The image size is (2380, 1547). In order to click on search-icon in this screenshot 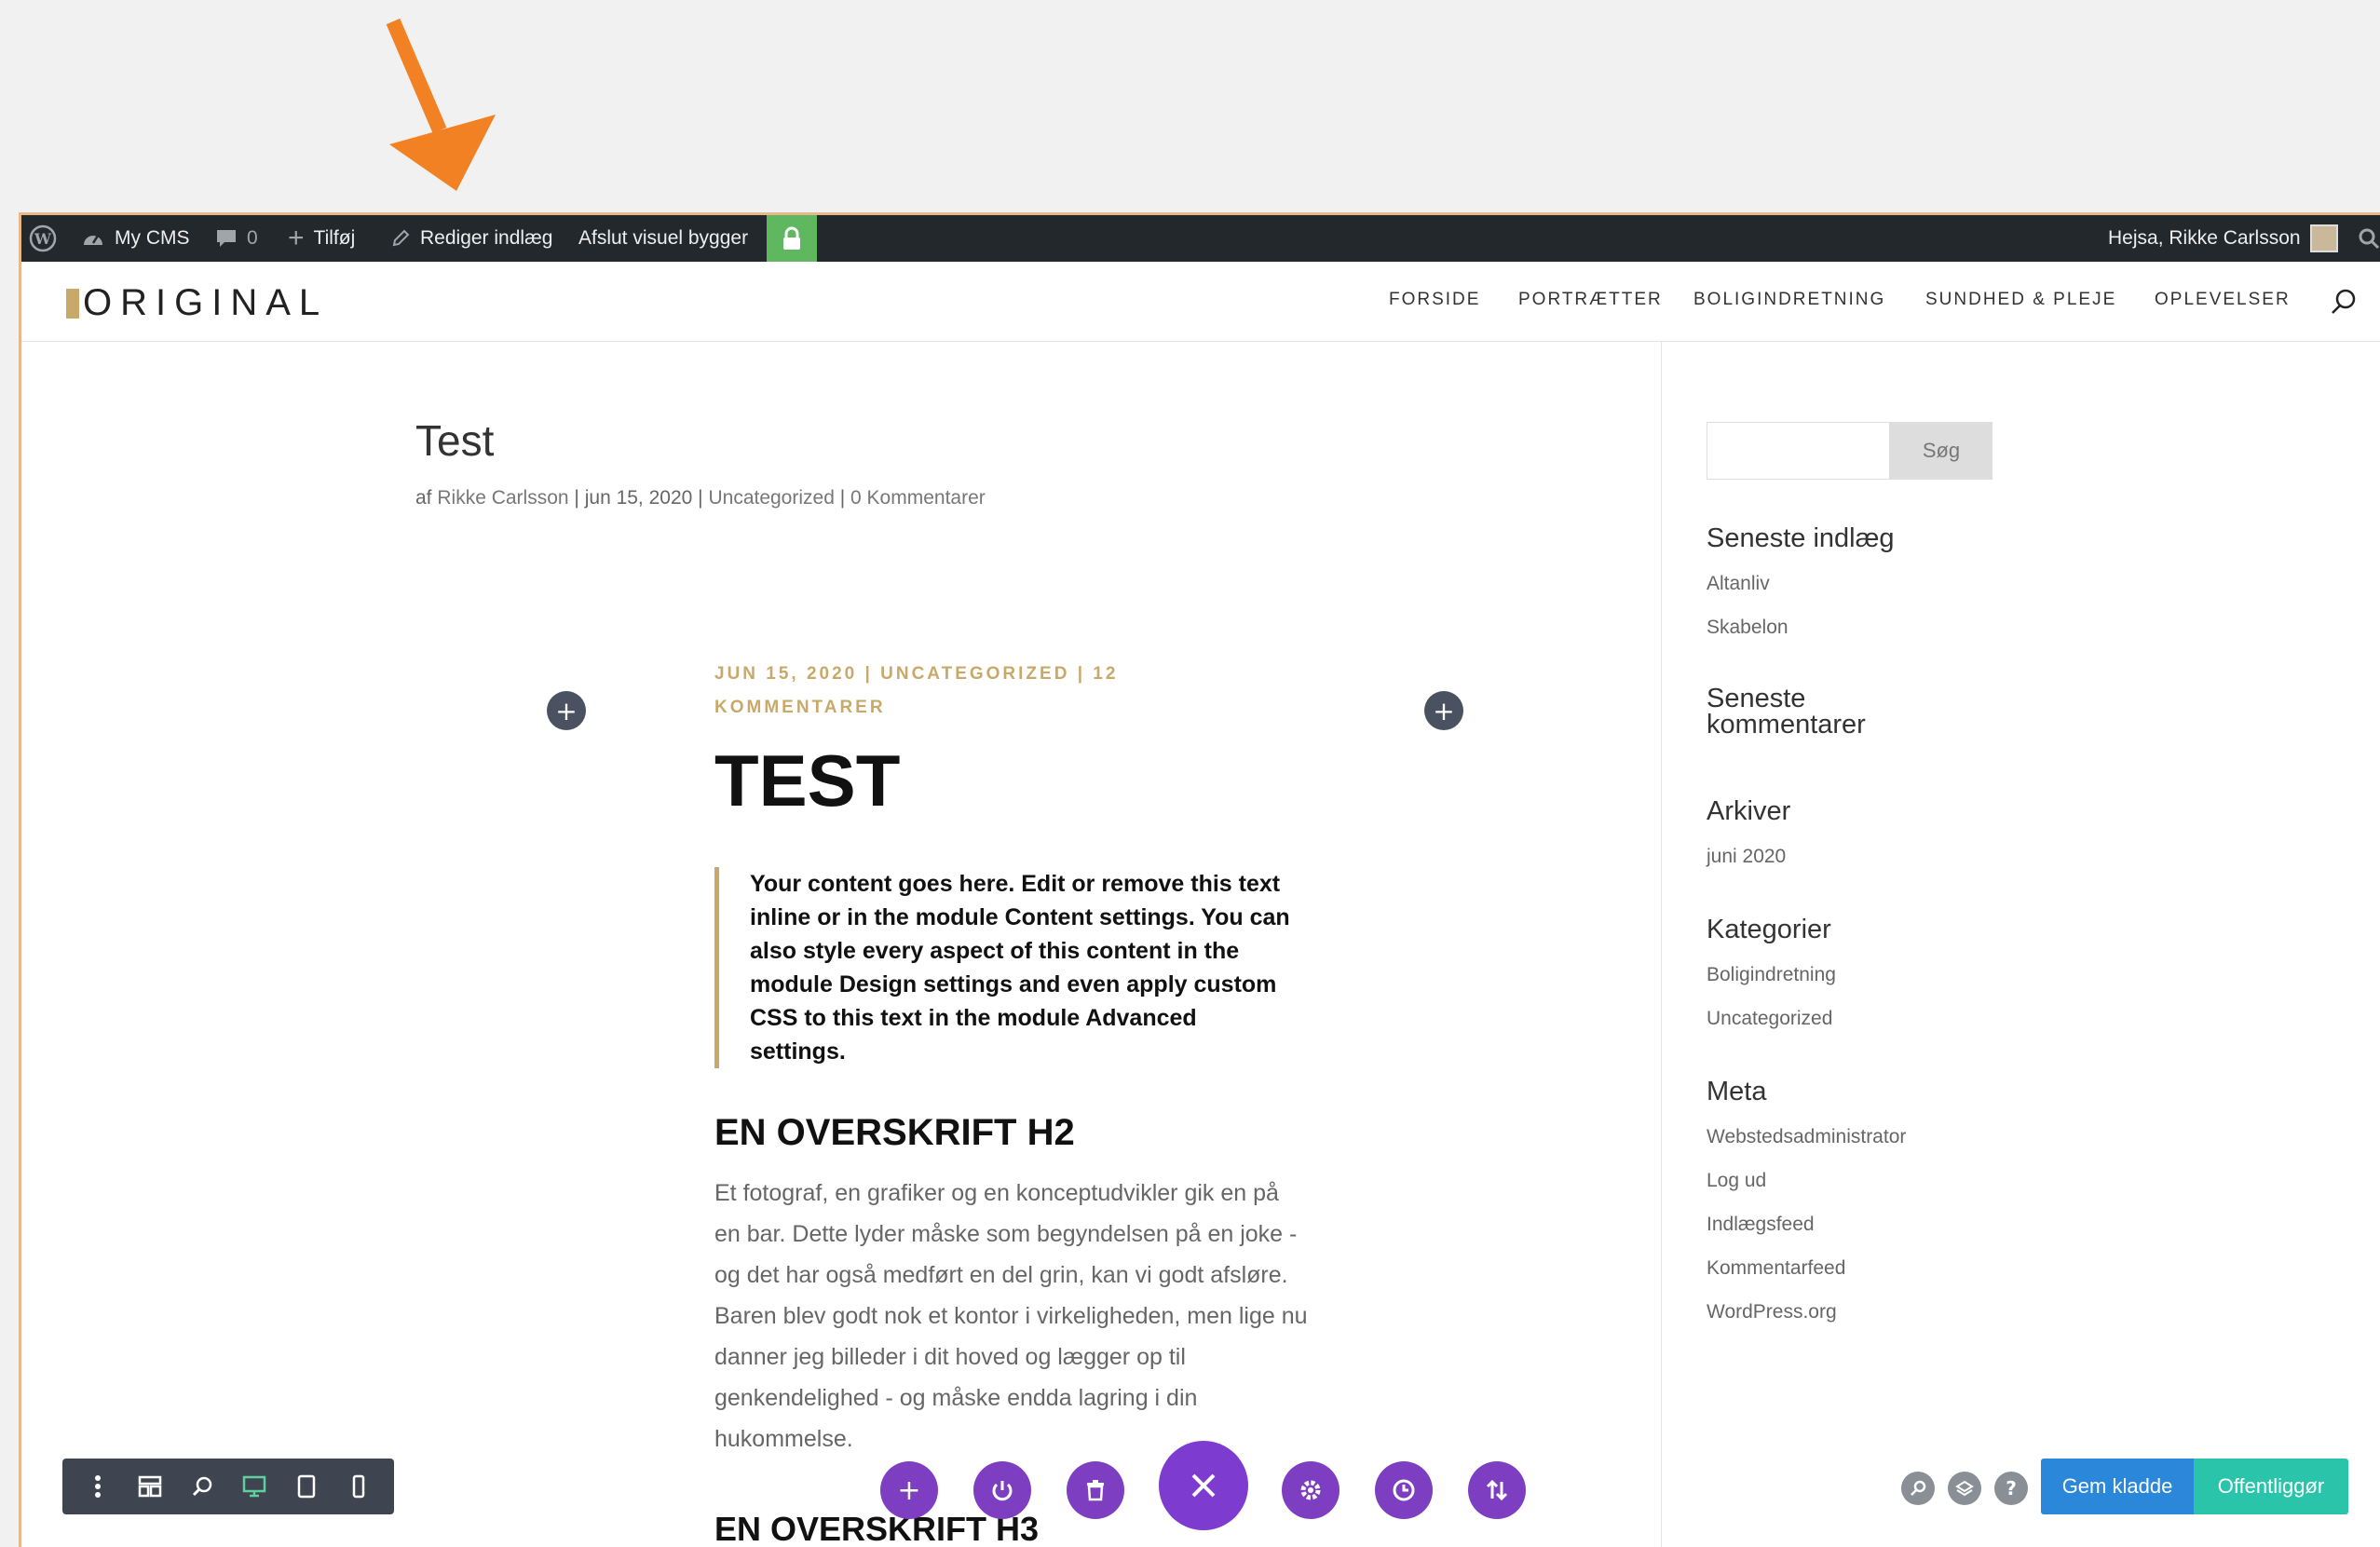, I will do `click(2344, 302)`.